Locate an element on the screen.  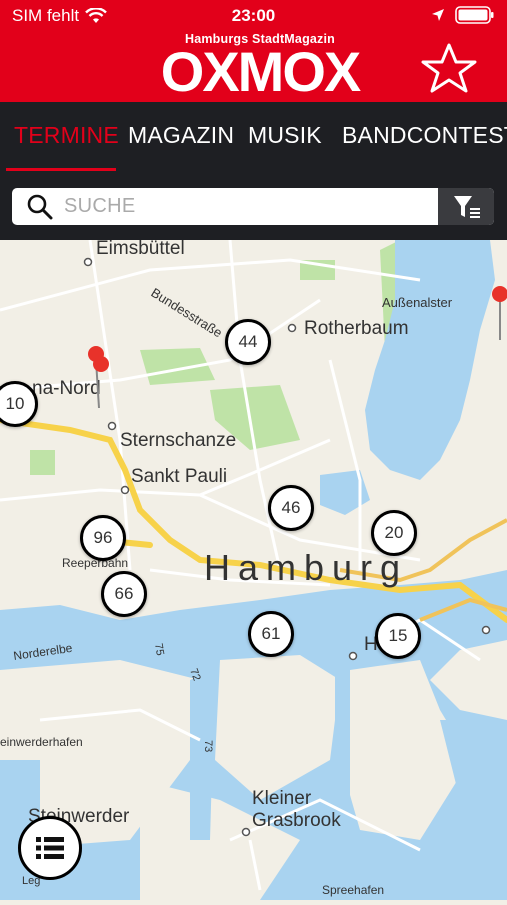
event-cluster: 66 is located at coordinates (124, 594).